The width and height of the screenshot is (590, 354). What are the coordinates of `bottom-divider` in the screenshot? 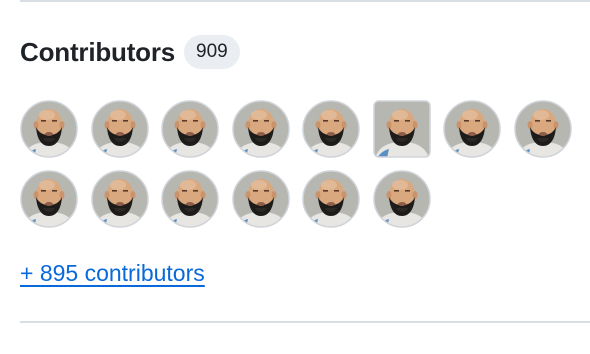 It's located at (305, 322).